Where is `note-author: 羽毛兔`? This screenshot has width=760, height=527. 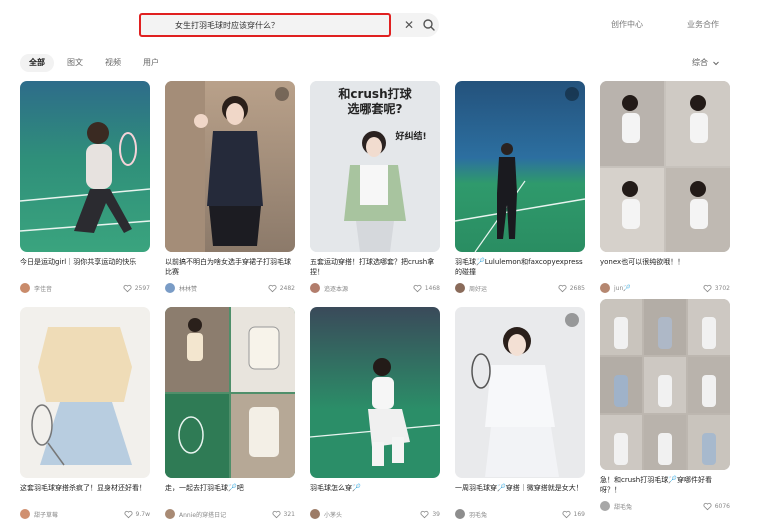 note-author: 羽毛兔 is located at coordinates (471, 514).